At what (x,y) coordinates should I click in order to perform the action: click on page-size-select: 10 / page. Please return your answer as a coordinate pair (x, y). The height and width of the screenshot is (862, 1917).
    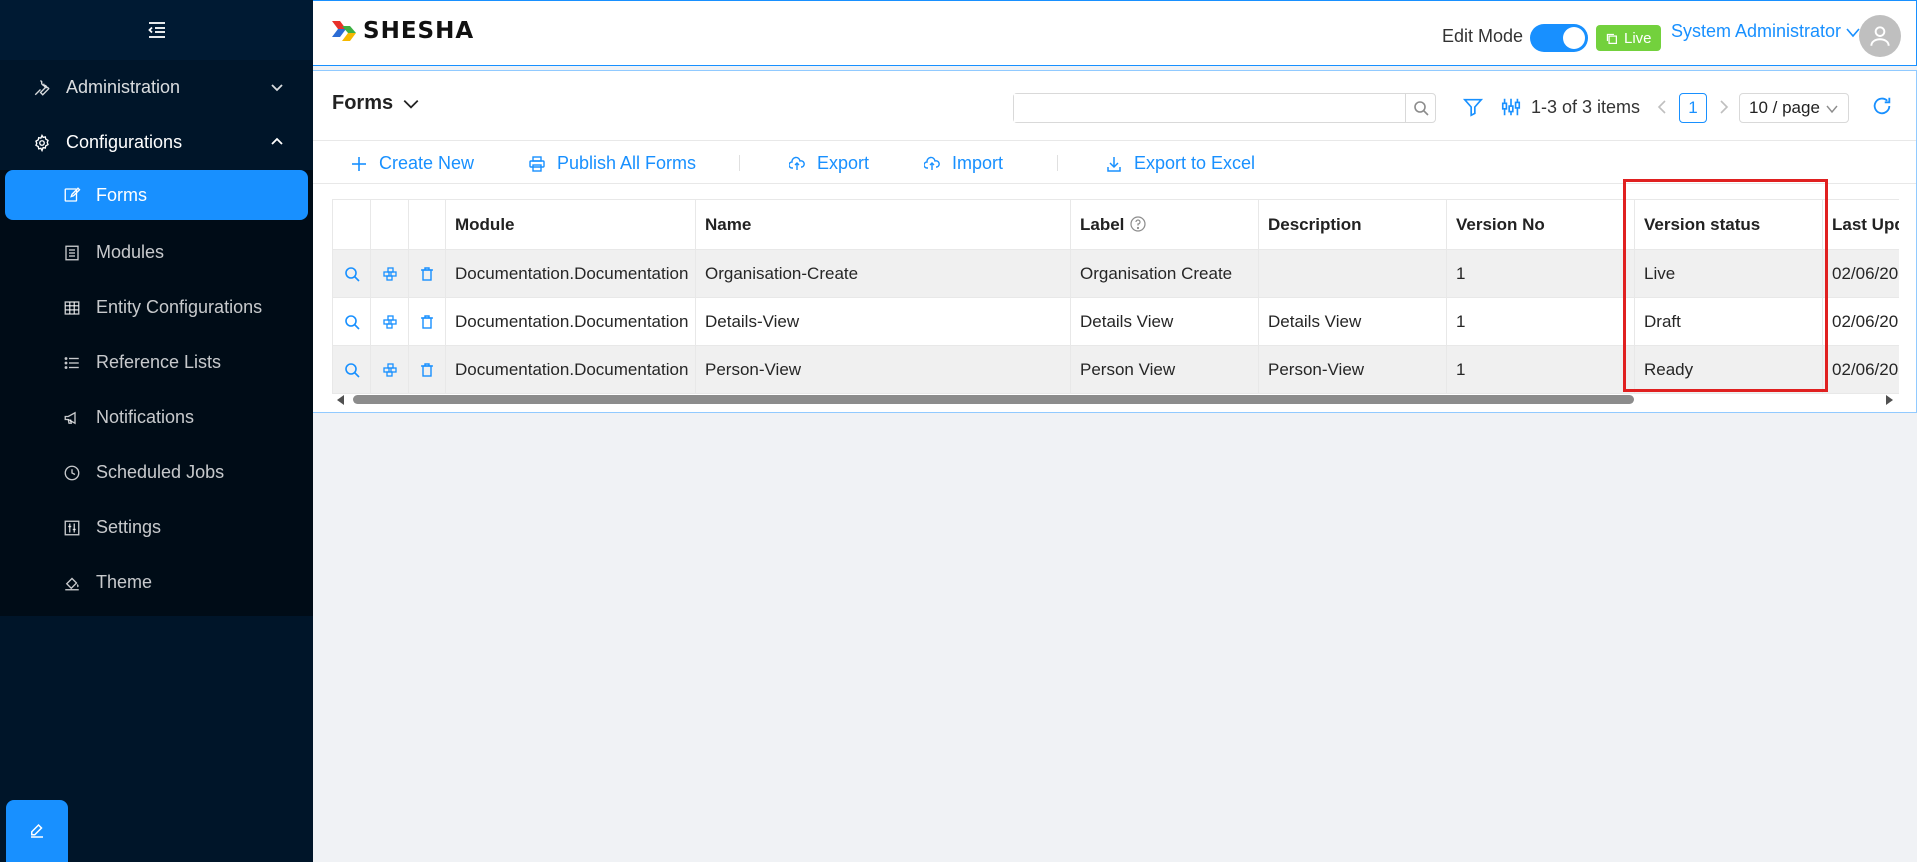
    Looking at the image, I should click on (1794, 108).